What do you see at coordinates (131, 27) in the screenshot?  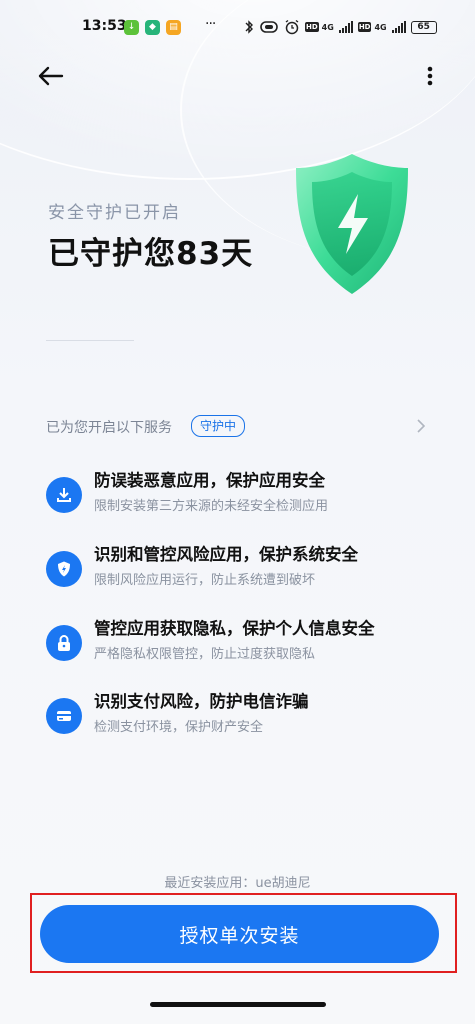 I see `download-app-icon: ↓` at bounding box center [131, 27].